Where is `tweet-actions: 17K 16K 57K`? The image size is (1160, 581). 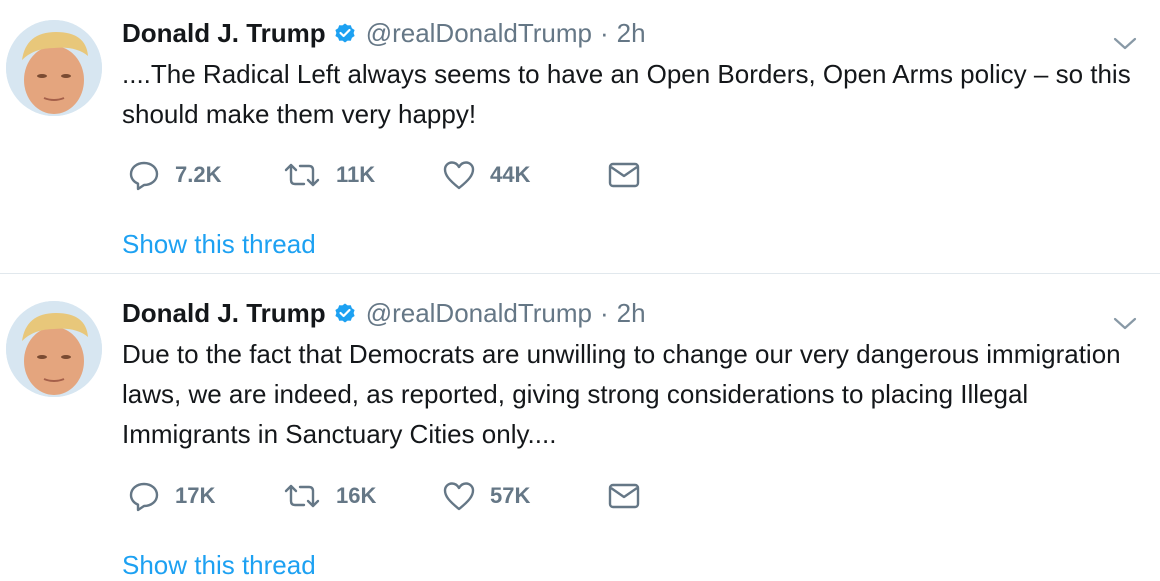
tweet-actions: 17K 16K 57K is located at coordinates (631, 496).